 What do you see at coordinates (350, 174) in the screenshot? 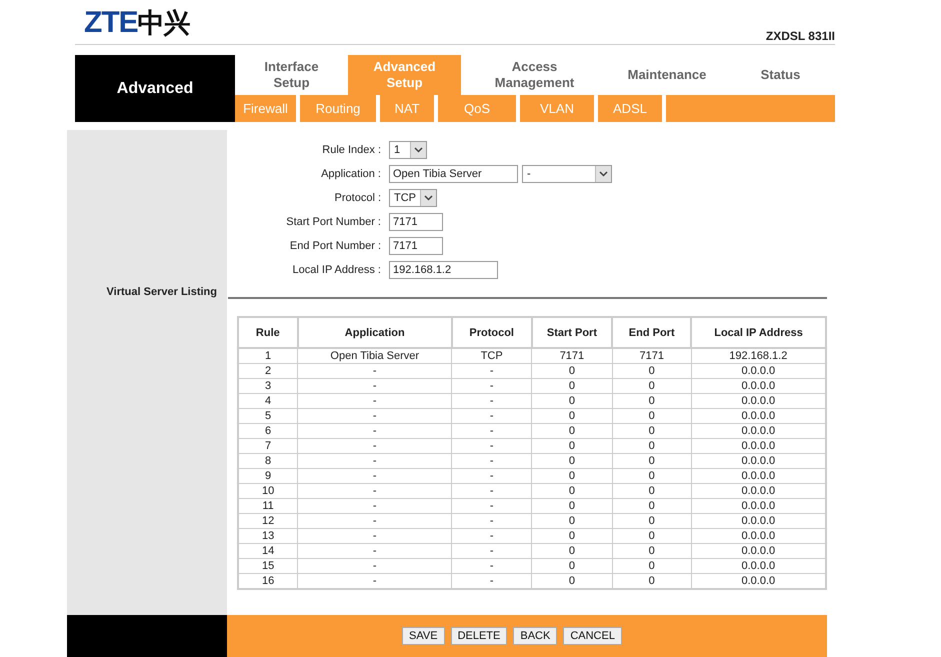
I see `field-label: Application :` at bounding box center [350, 174].